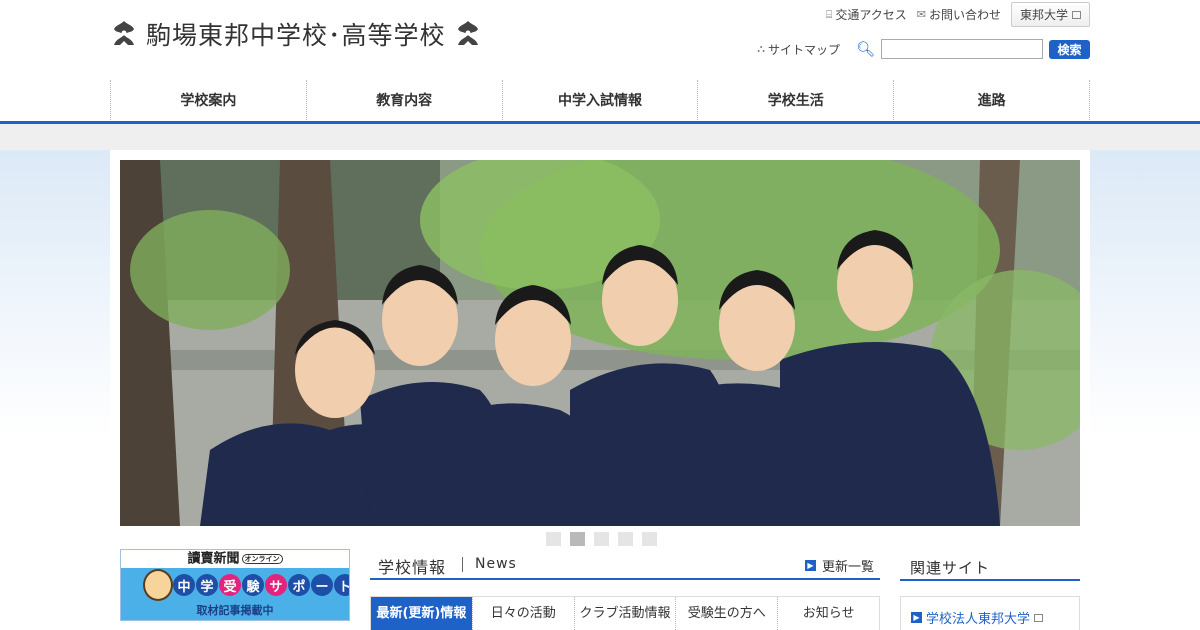 This screenshot has width=1200, height=630. I want to click on access-link: ⌸ 交通アクセス, so click(866, 14).